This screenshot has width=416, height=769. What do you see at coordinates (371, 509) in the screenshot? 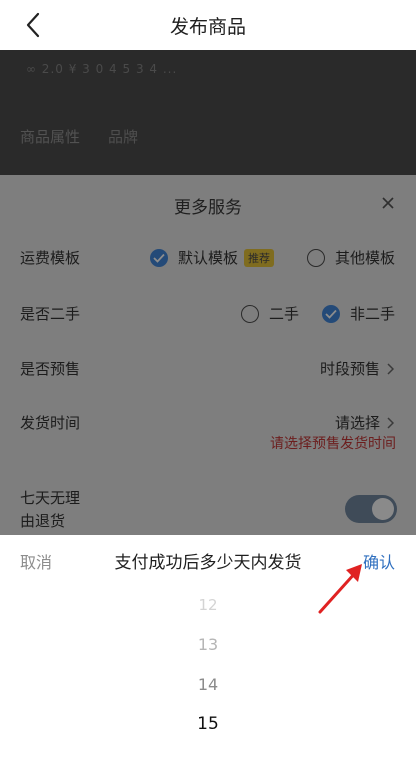
I see `seven-day-return-toggle` at bounding box center [371, 509].